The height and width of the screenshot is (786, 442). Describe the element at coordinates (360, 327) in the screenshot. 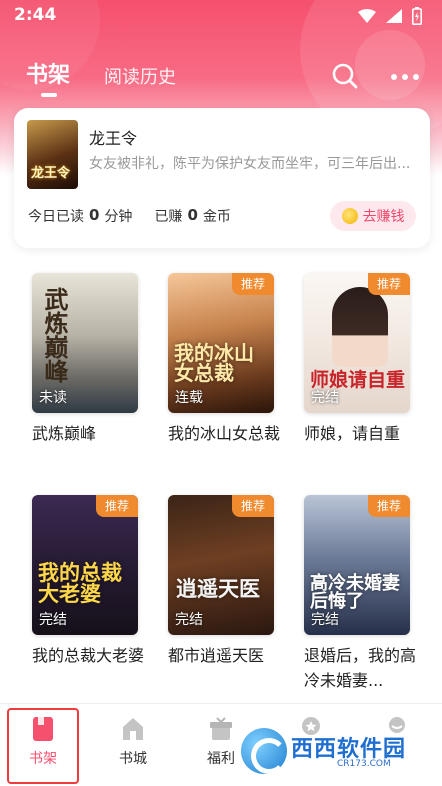

I see `book-cover-figure` at that location.